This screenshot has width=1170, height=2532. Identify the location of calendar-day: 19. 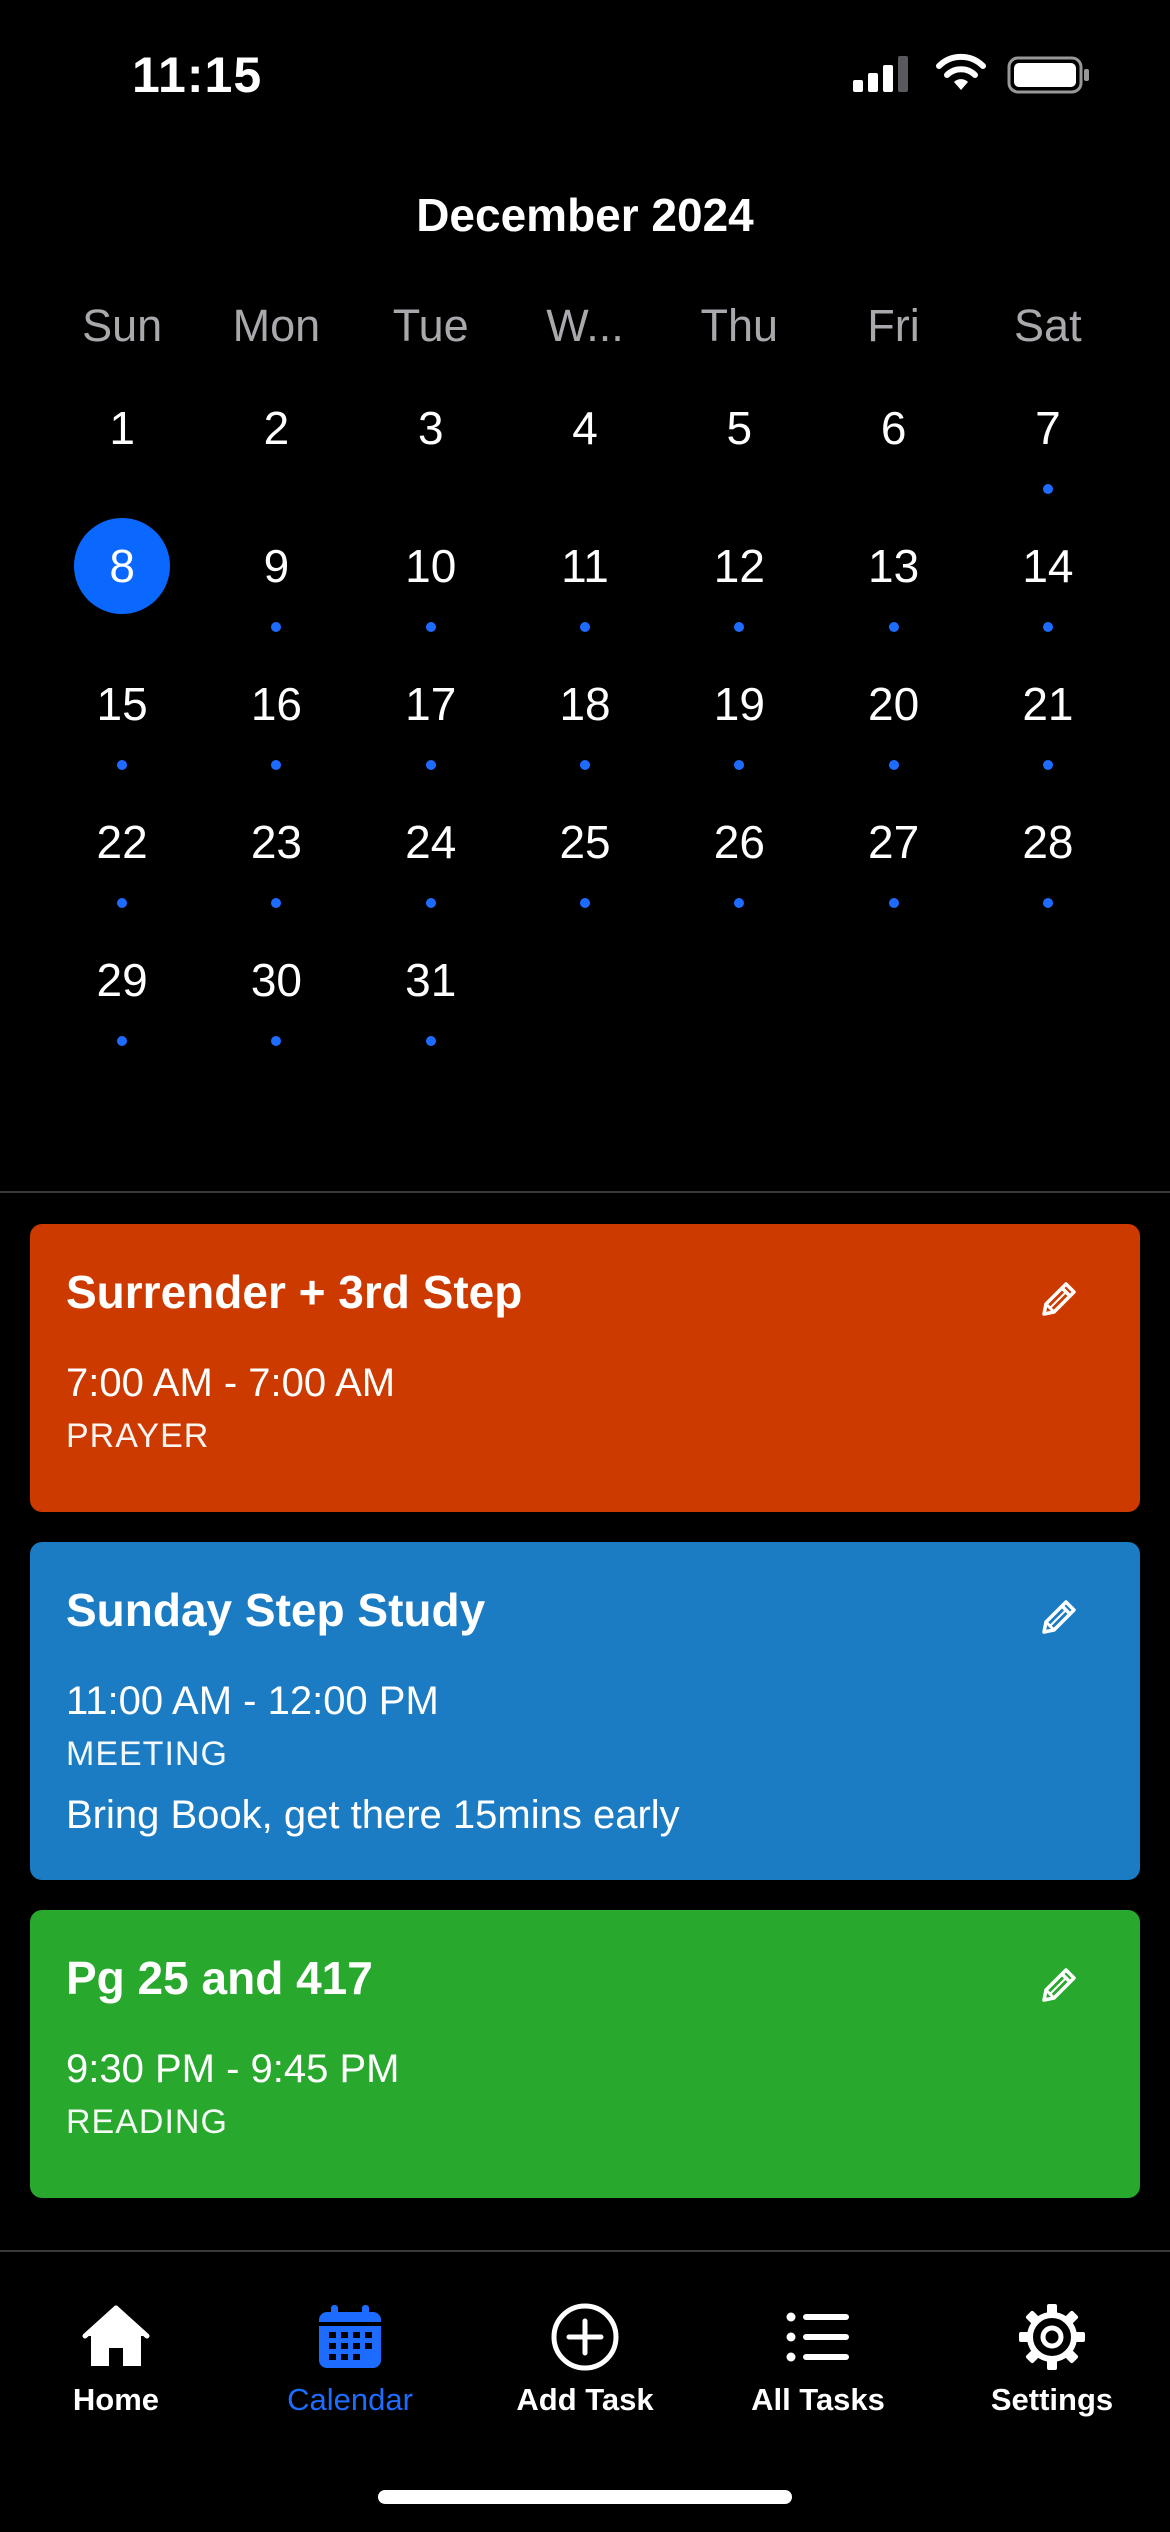
(739, 727).